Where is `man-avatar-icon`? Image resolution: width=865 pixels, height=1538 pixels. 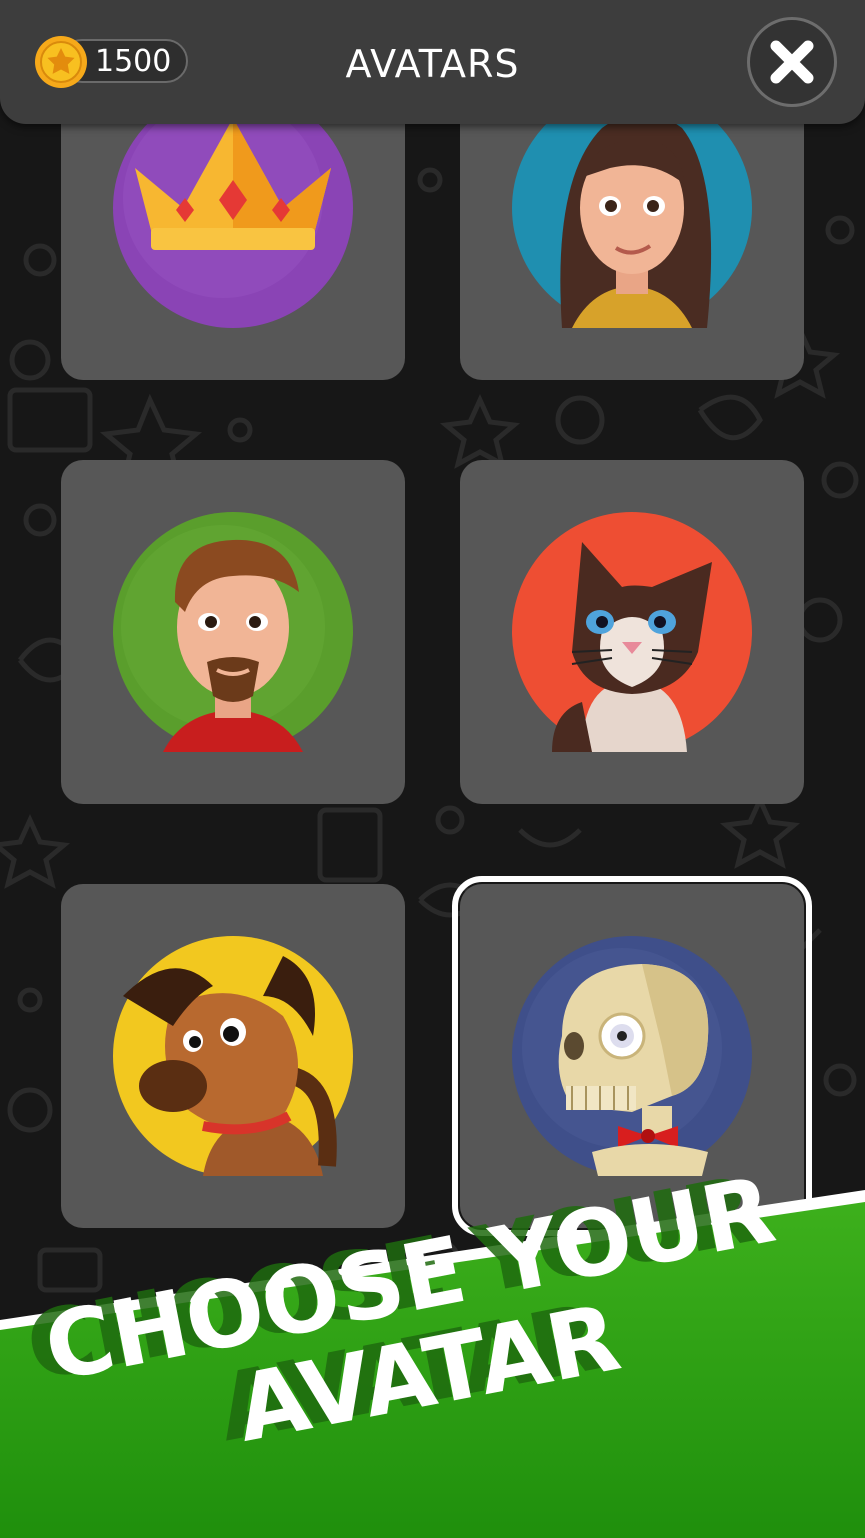 man-avatar-icon is located at coordinates (233, 632).